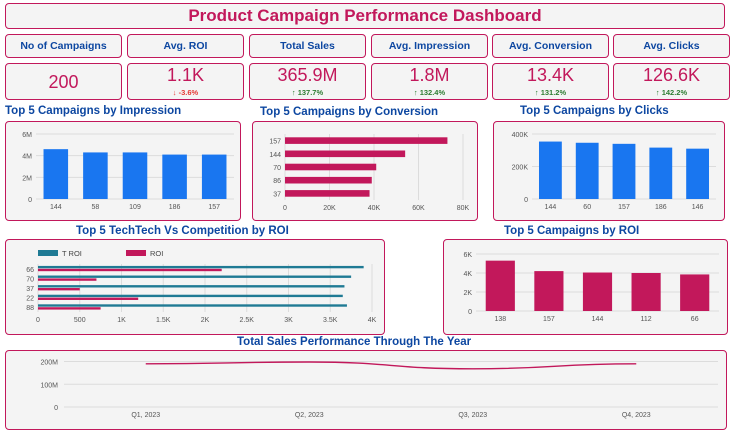  I want to click on kpi-label-clicks: Avg. Clicks, so click(671, 46).